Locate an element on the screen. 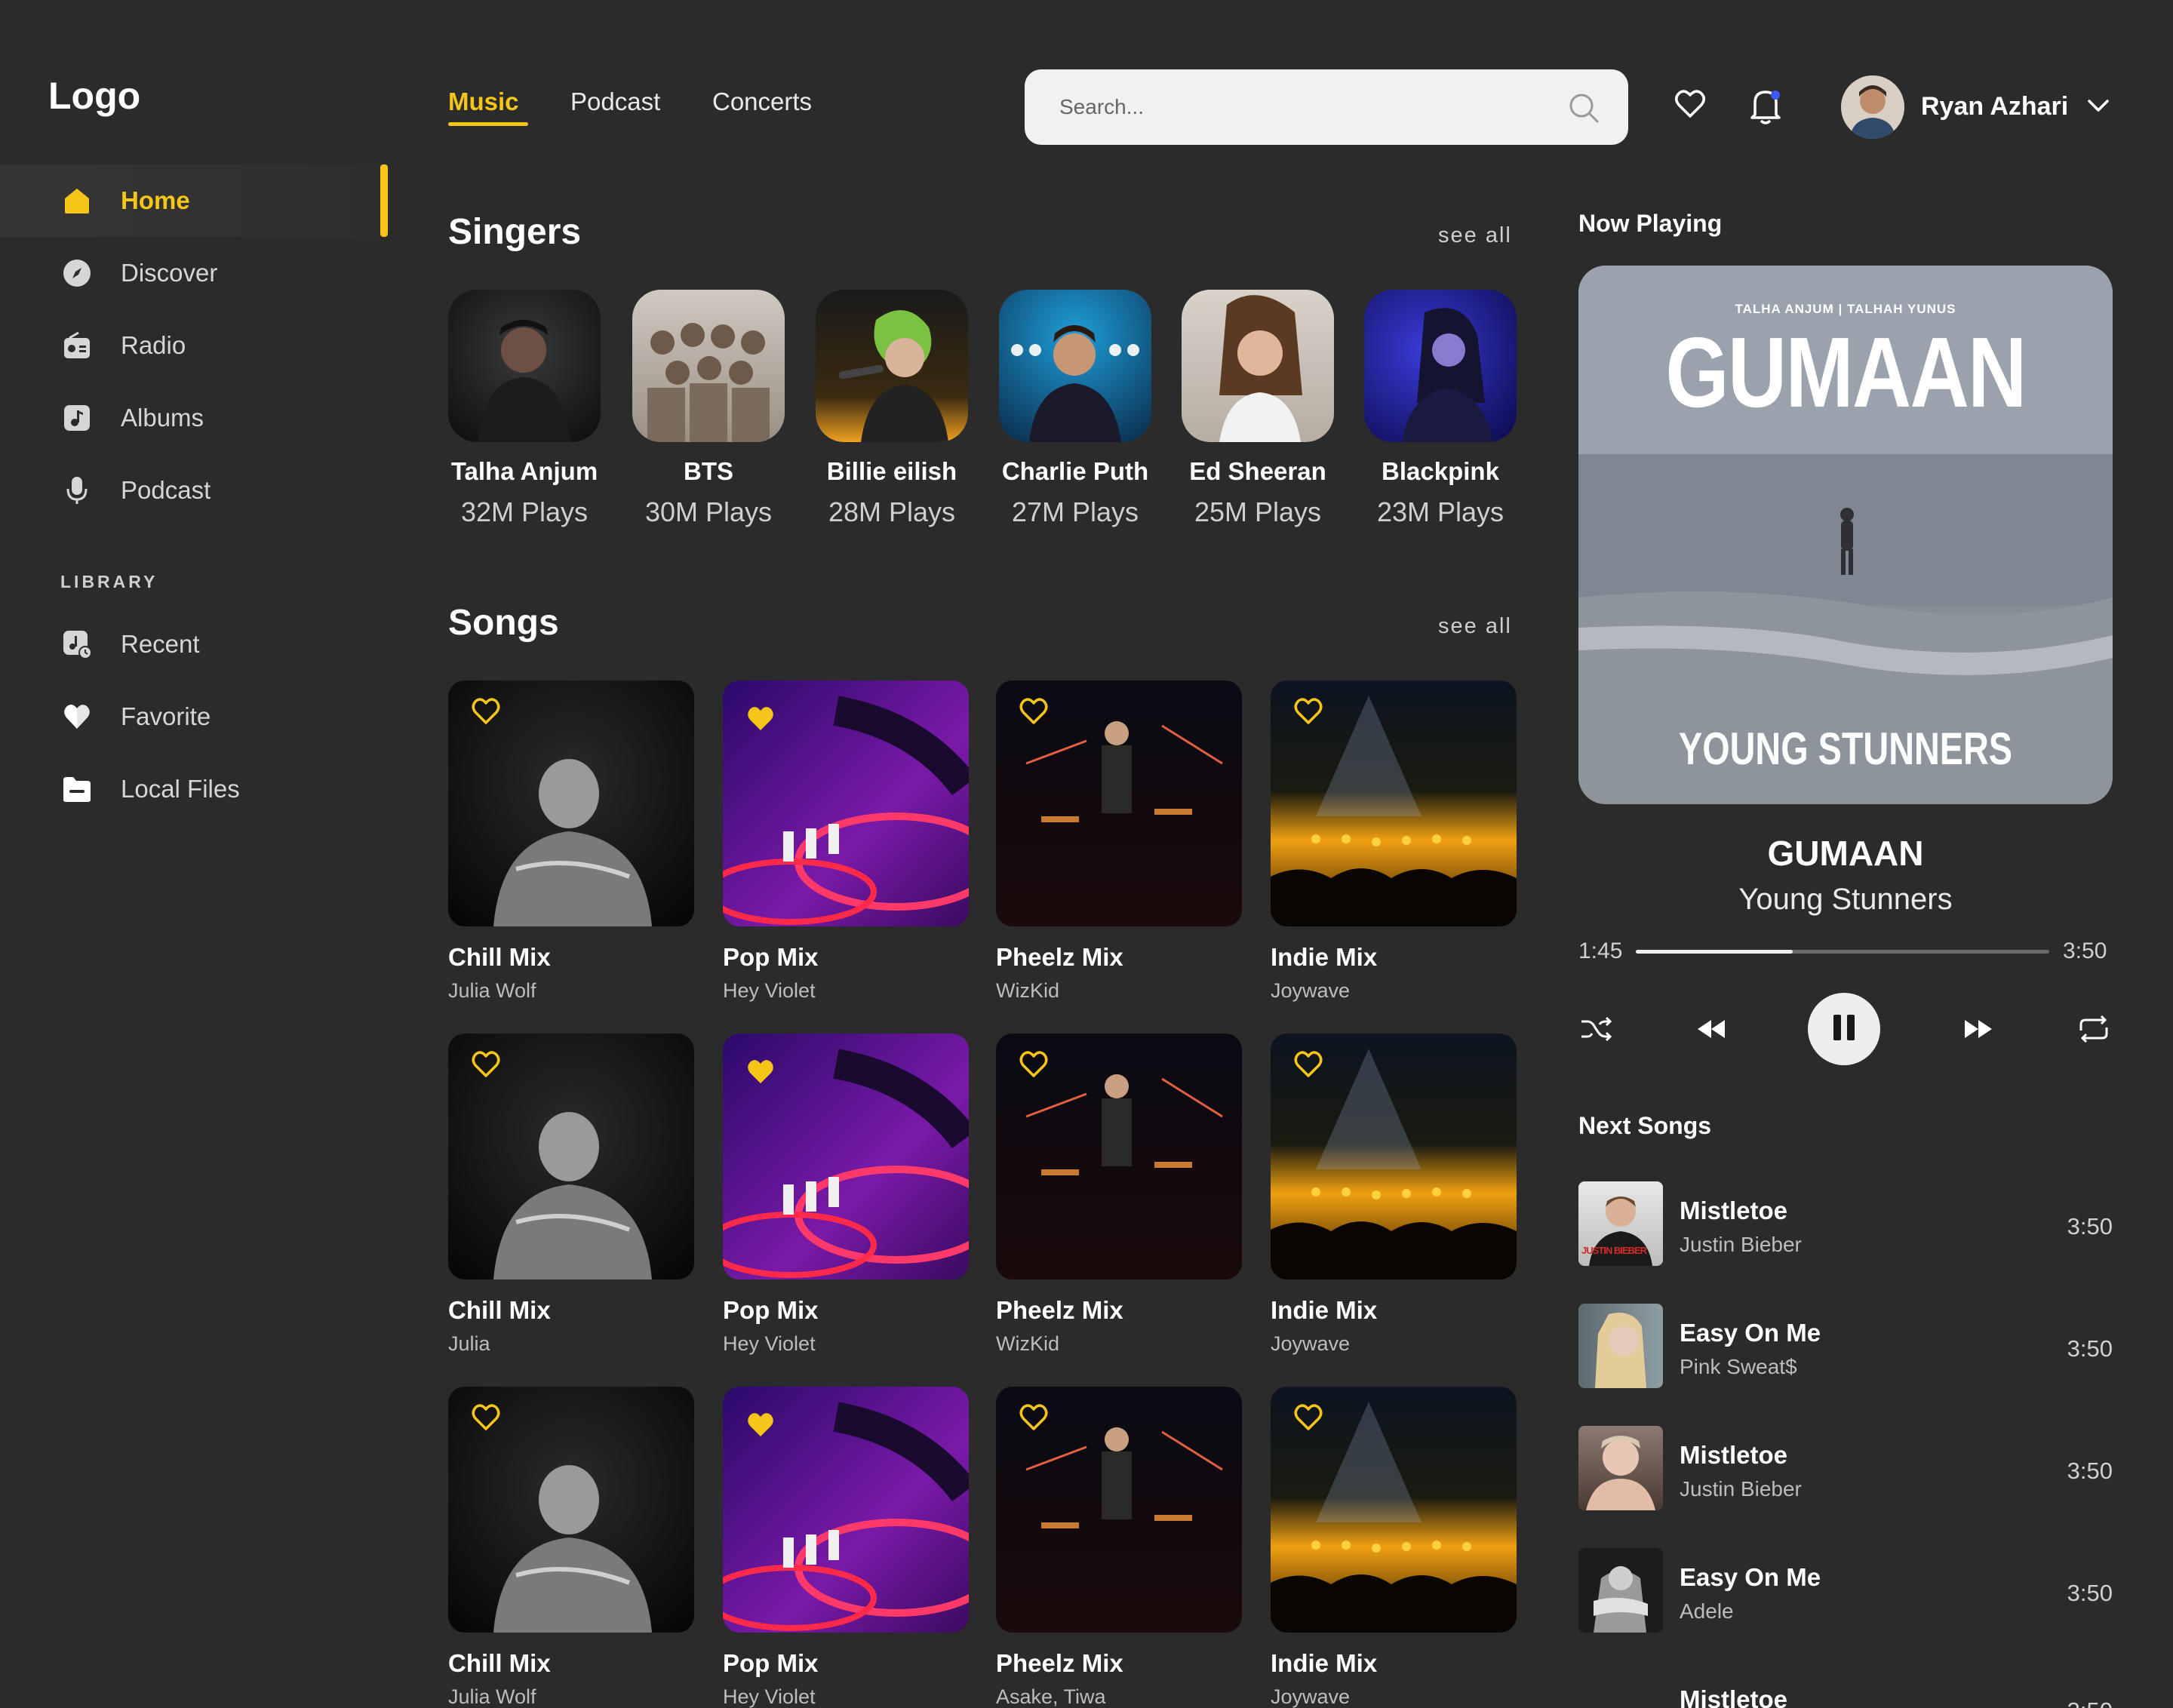  next-song-artist: Adele is located at coordinates (1707, 1611).